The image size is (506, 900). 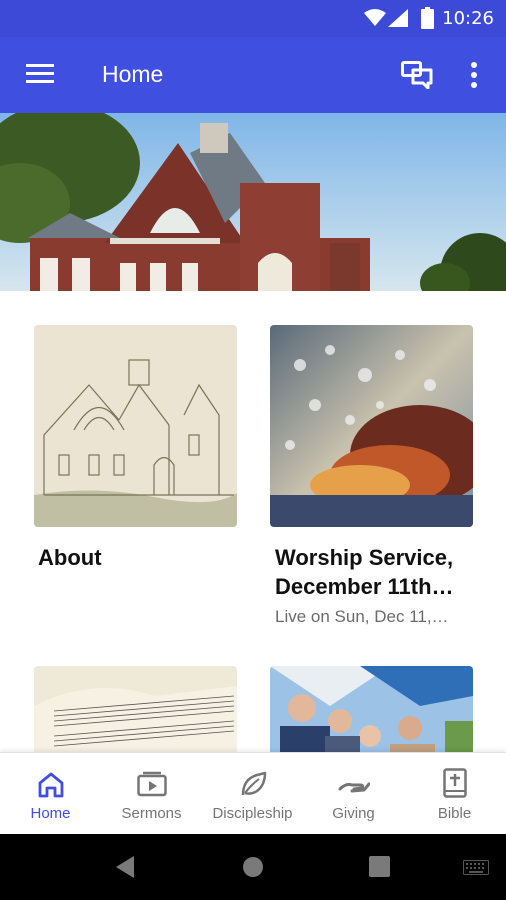 I want to click on group-photo-image, so click(x=371, y=709).